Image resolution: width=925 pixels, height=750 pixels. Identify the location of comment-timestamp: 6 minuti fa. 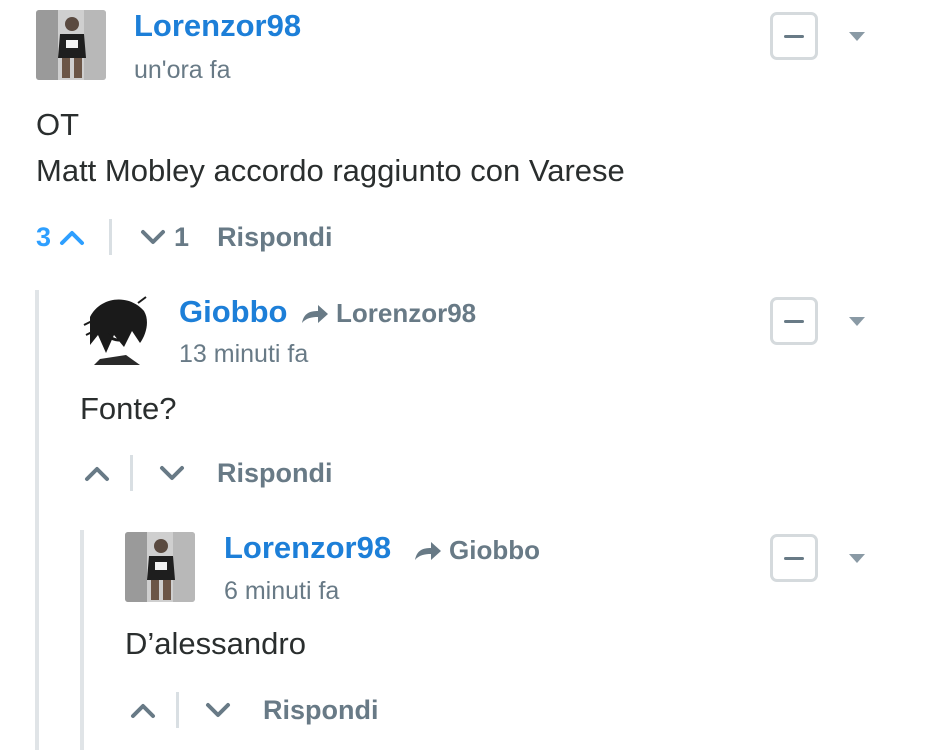
(281, 591).